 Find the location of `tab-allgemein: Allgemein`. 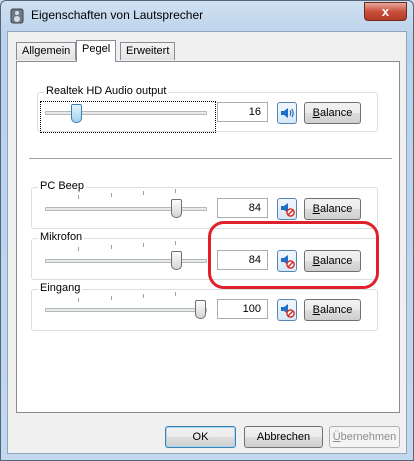

tab-allgemein: Allgemein is located at coordinates (46, 51).